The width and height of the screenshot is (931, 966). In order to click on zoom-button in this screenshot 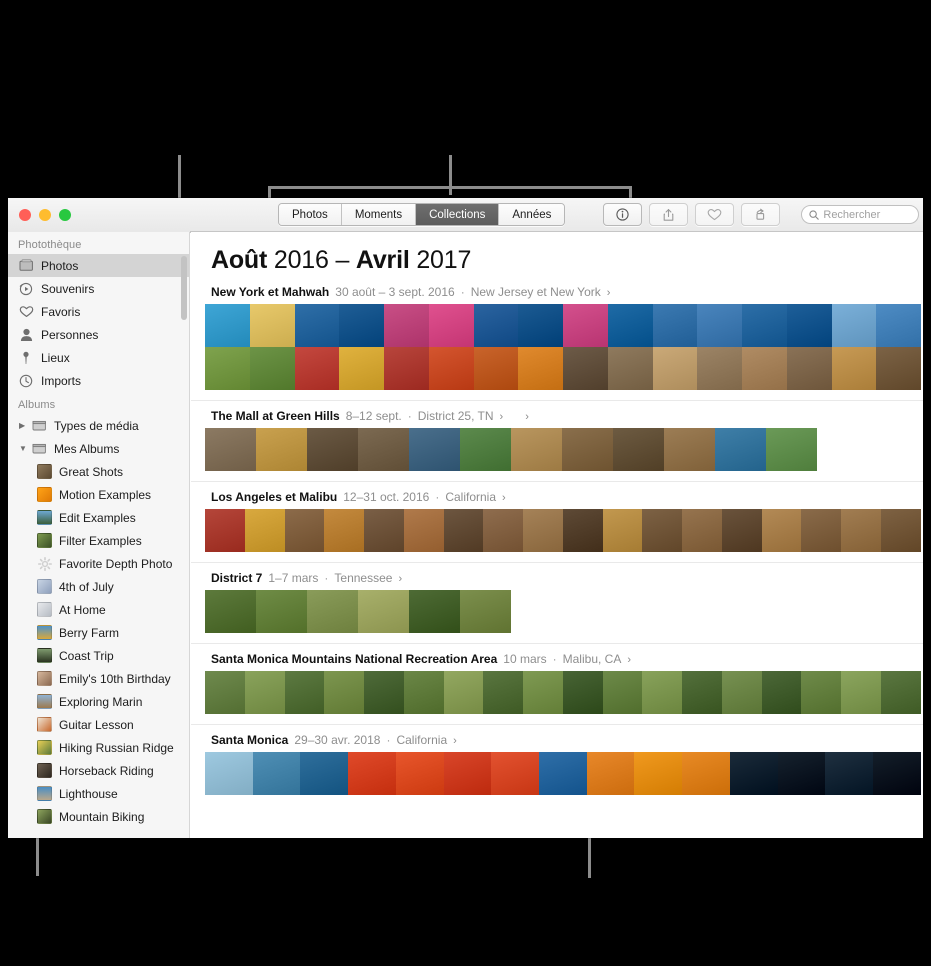, I will do `click(65, 215)`.